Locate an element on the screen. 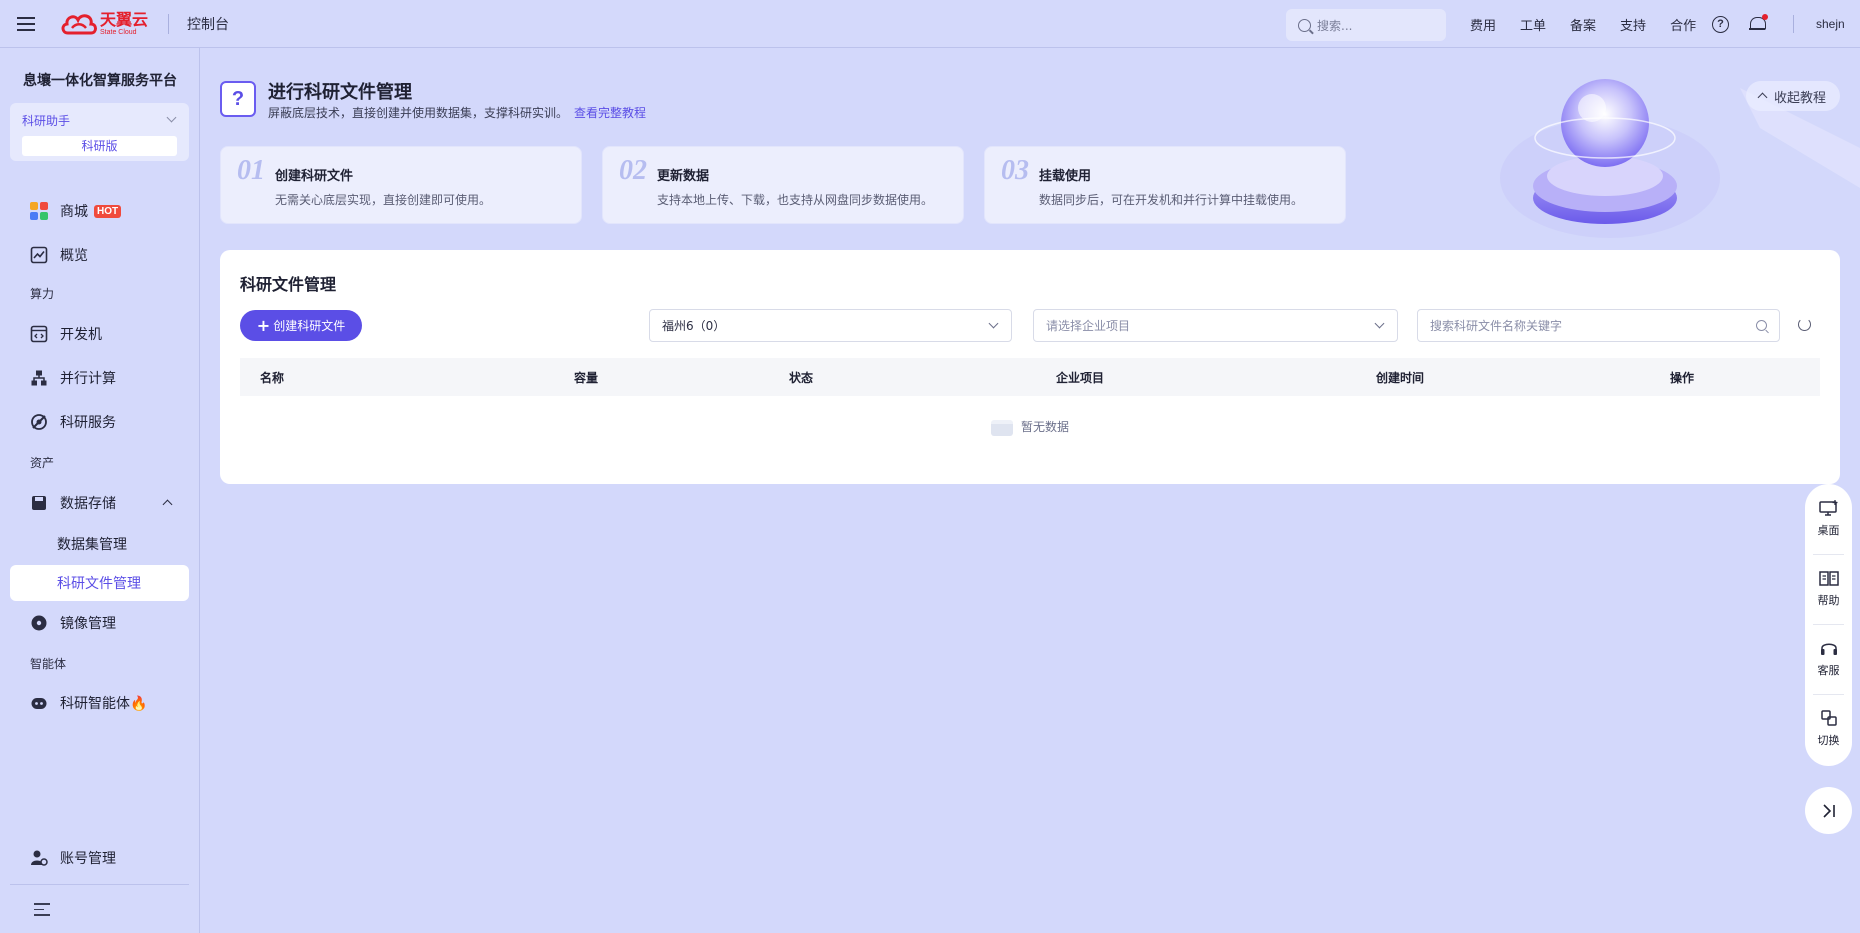  nav-link-partner: 合作 is located at coordinates (1683, 24).